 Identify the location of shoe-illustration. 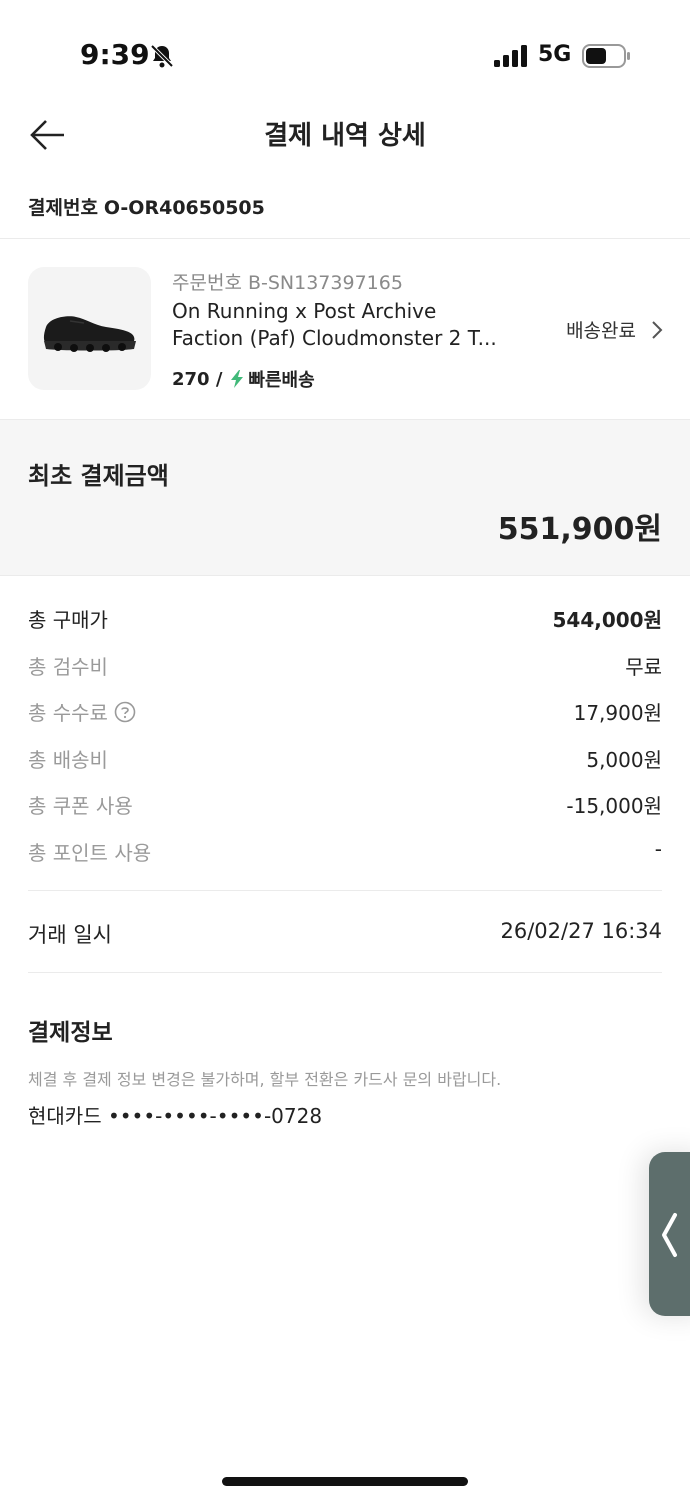
(89, 334).